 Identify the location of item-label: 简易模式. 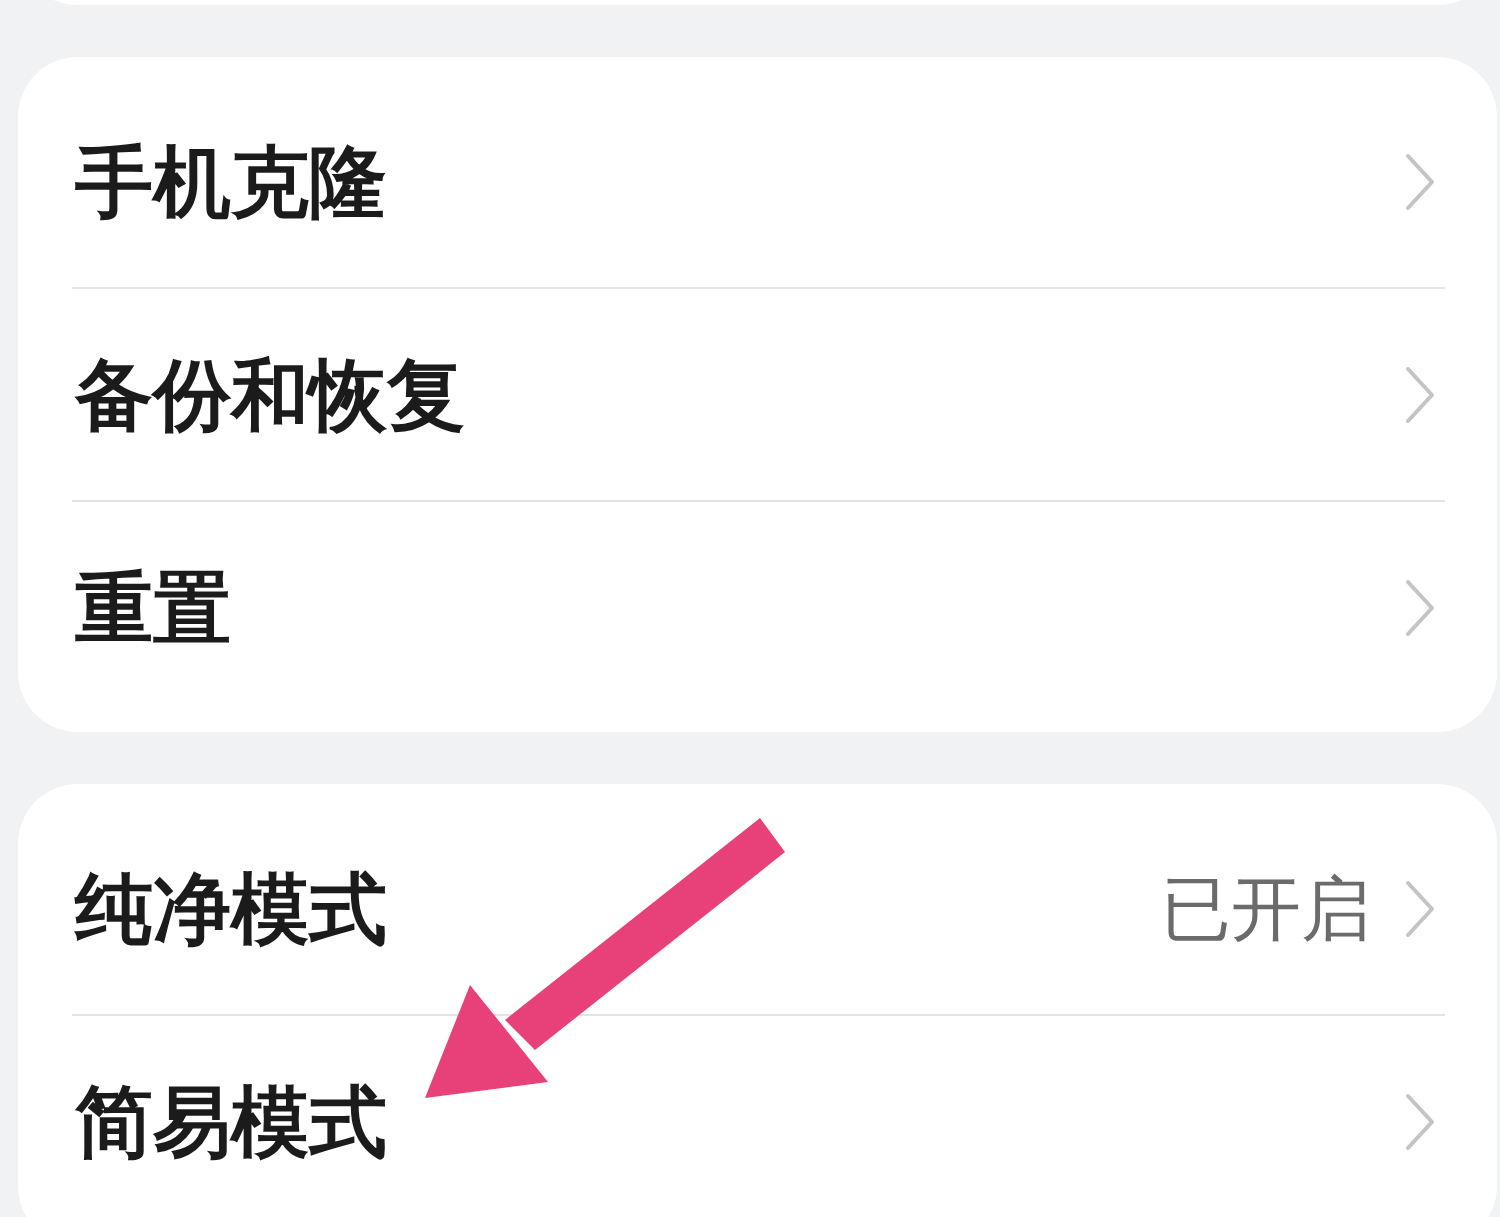
(231, 1121).